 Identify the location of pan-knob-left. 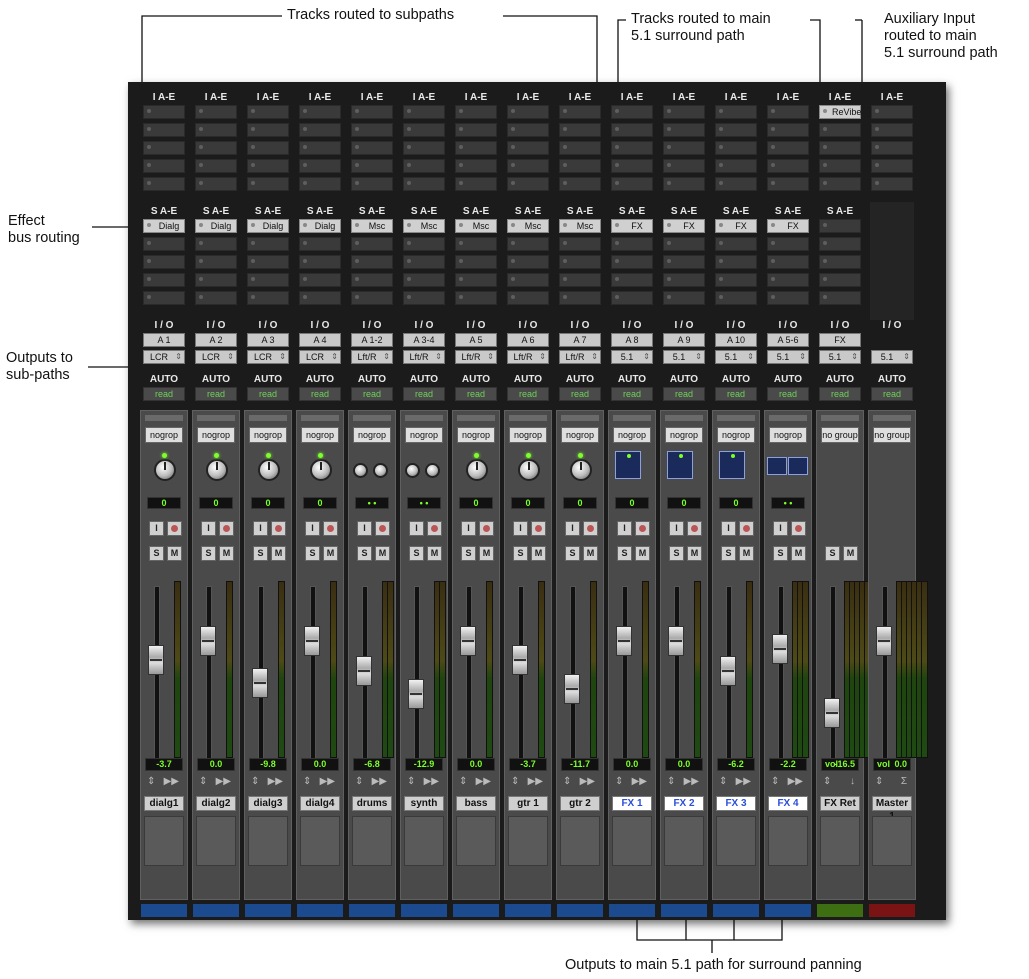
(360, 470).